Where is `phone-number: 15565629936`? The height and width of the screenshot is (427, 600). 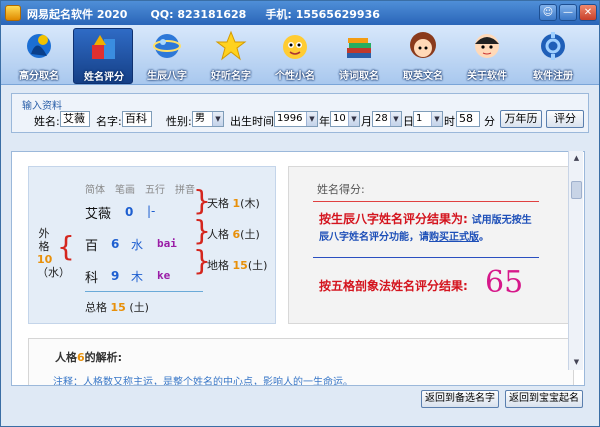
phone-number: 15565629936 is located at coordinates (337, 14).